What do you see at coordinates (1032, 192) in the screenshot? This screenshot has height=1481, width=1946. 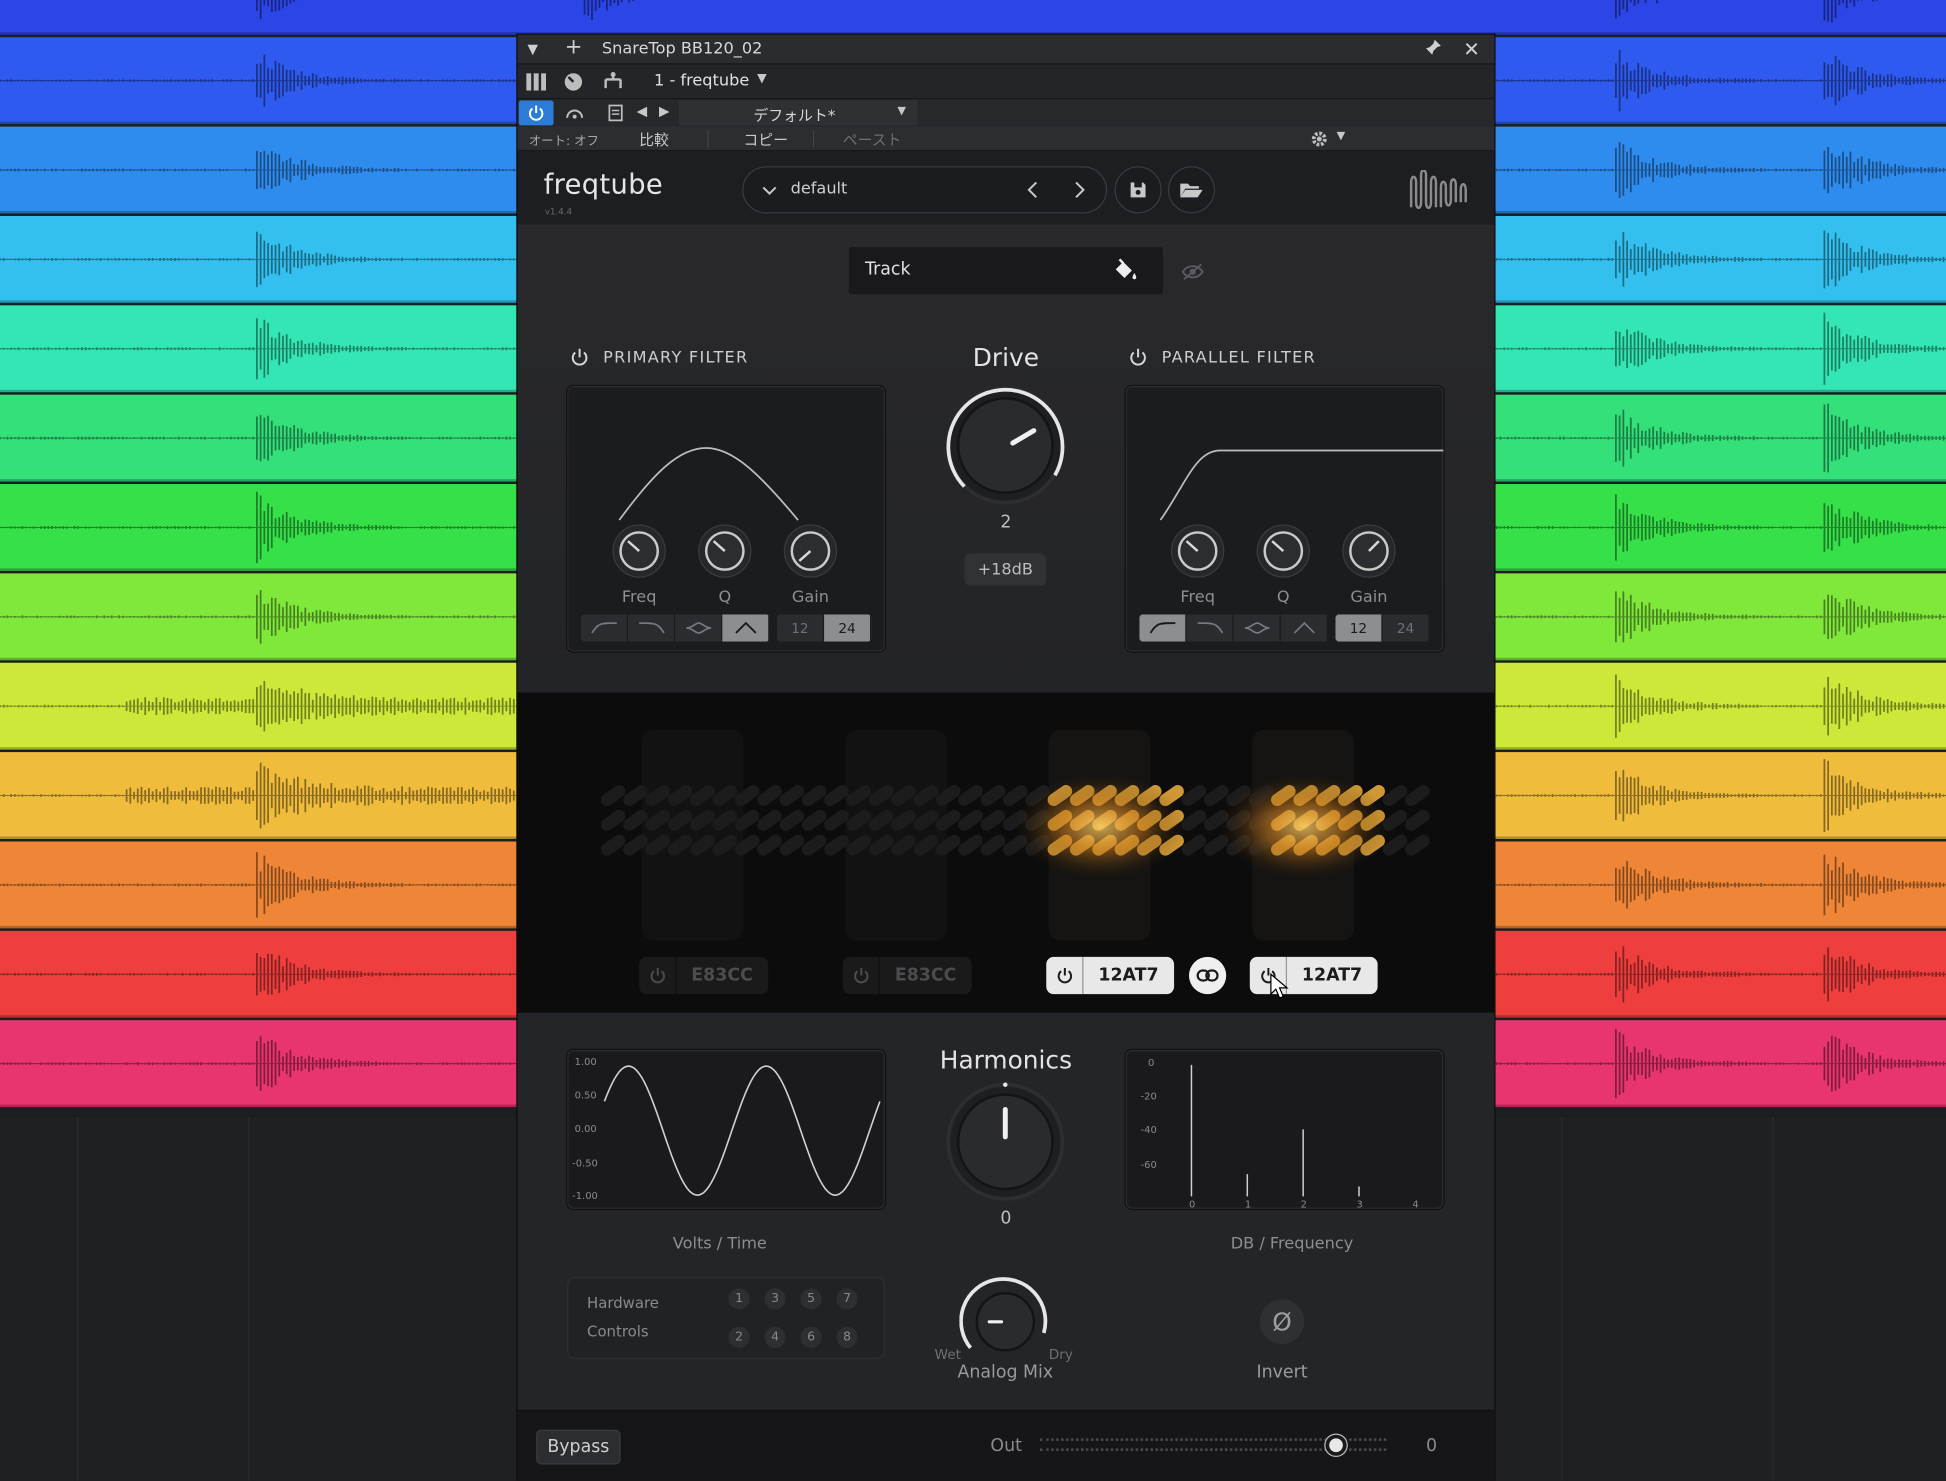 I see `prev-preset-icon` at bounding box center [1032, 192].